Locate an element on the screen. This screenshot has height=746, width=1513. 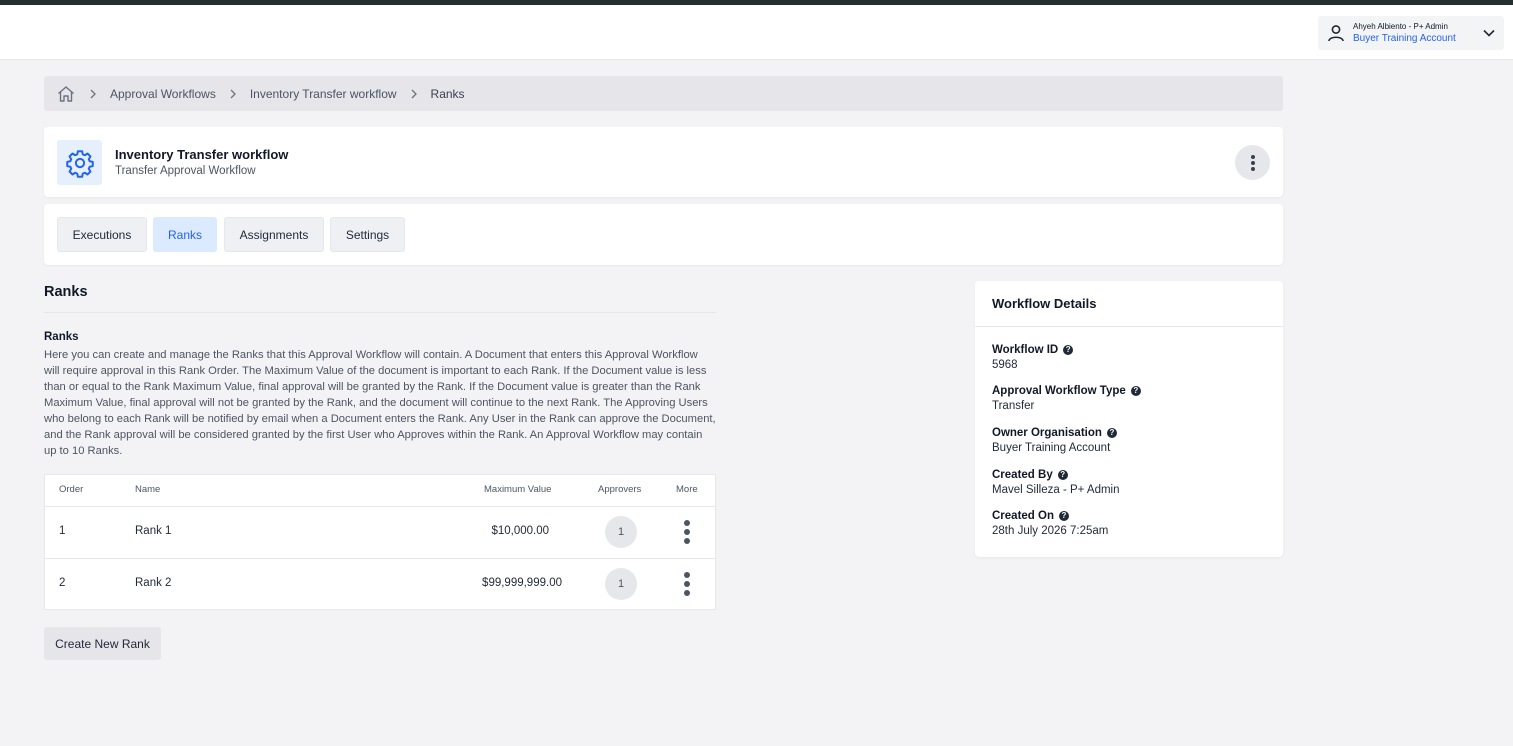
row-order: 1 is located at coordinates (62, 531).